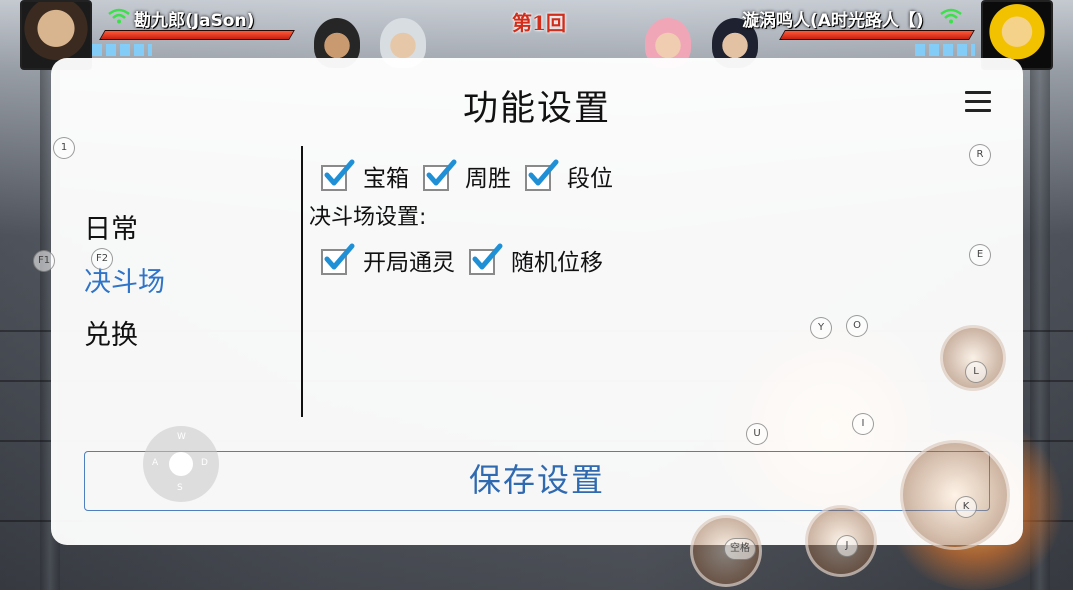 This screenshot has width=1073, height=590. What do you see at coordinates (857, 326) in the screenshot?
I see `keybind-o: O` at bounding box center [857, 326].